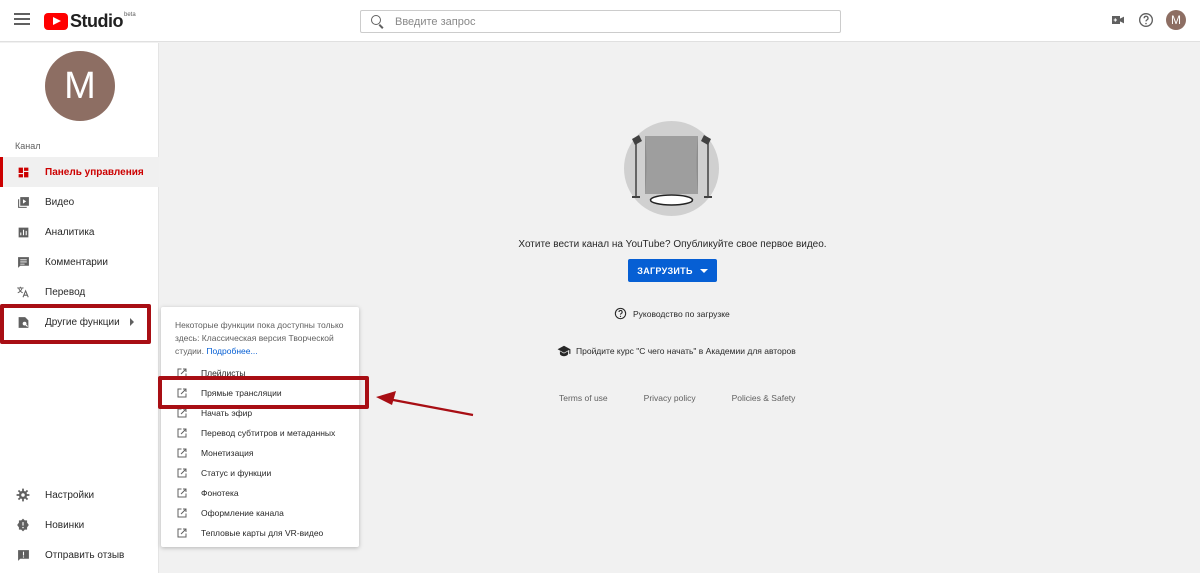  What do you see at coordinates (23, 555) in the screenshot?
I see `feedback-icon` at bounding box center [23, 555].